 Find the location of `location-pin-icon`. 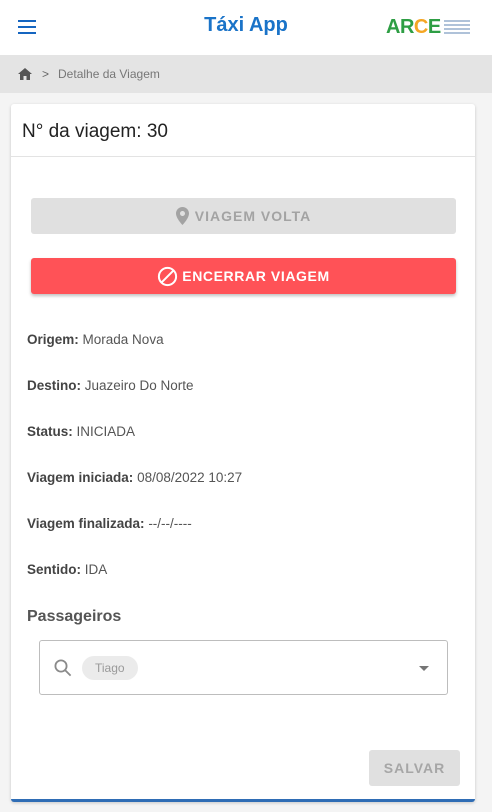

location-pin-icon is located at coordinates (182, 216).